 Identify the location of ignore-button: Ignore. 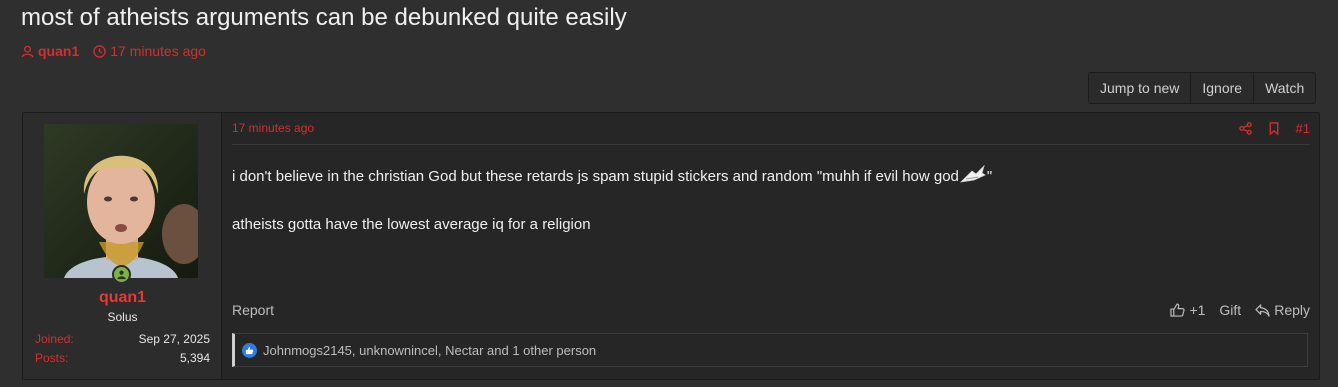
(1223, 88).